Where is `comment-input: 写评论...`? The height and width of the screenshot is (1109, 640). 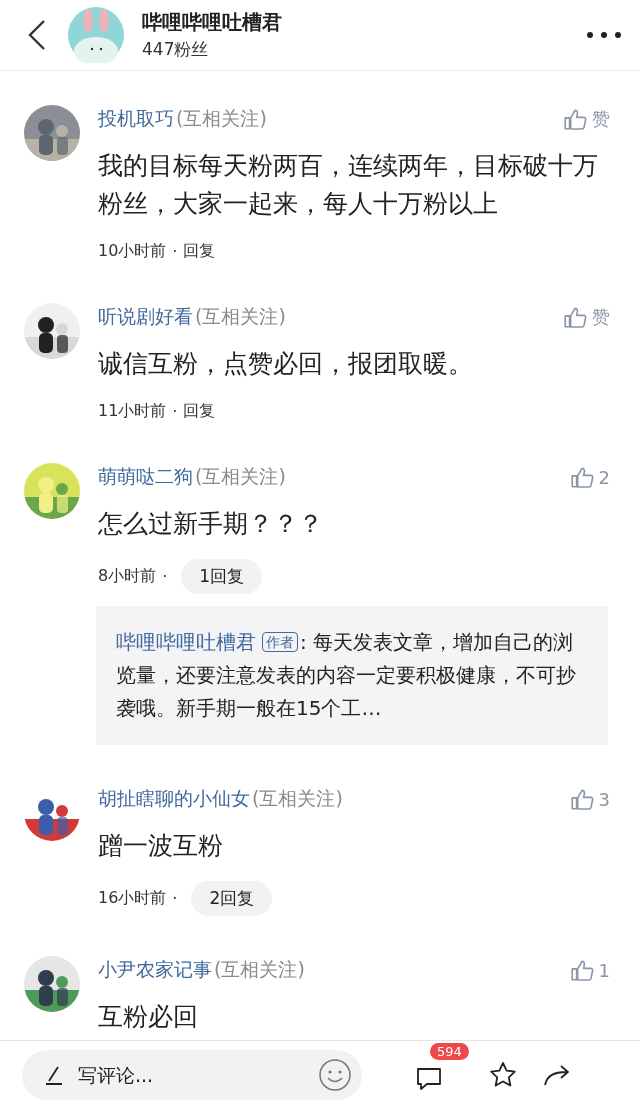 comment-input: 写评论... is located at coordinates (197, 1075).